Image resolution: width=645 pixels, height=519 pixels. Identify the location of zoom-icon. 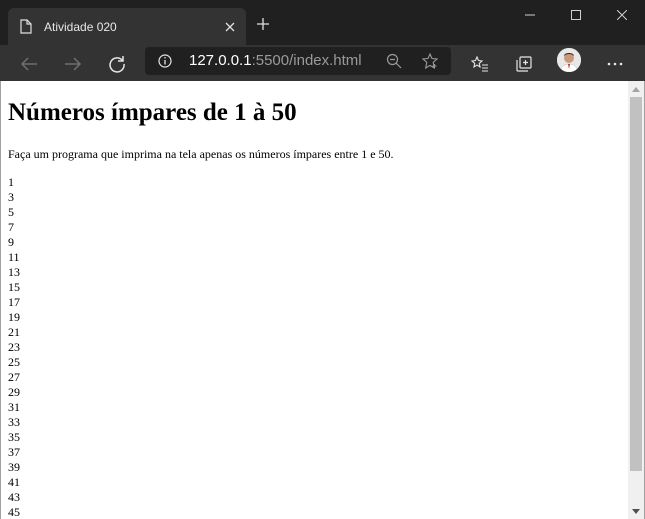
(394, 61).